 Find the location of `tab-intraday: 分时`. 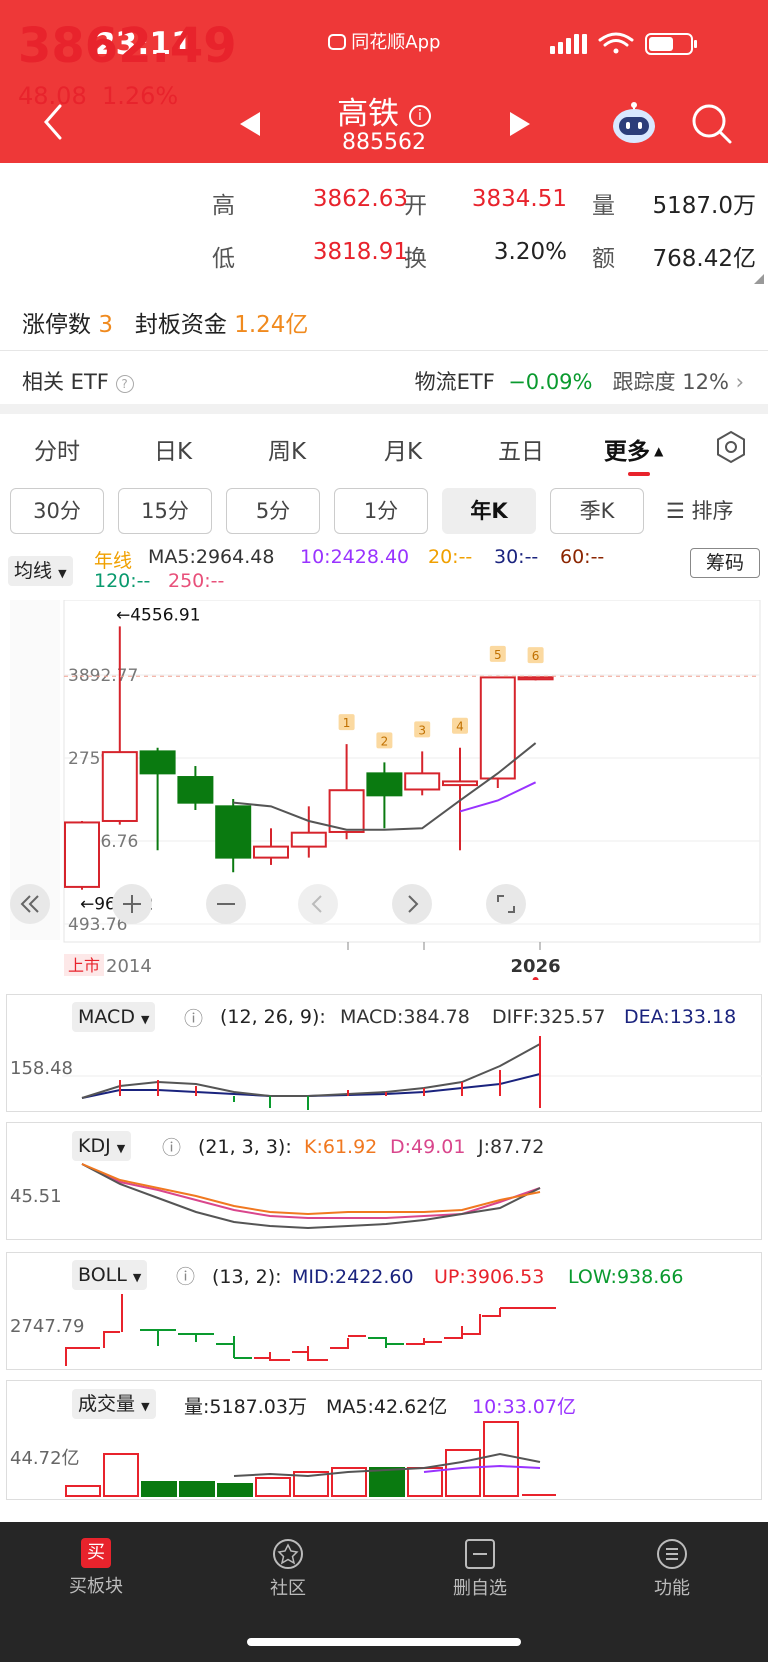

tab-intraday: 分时 is located at coordinates (57, 449).